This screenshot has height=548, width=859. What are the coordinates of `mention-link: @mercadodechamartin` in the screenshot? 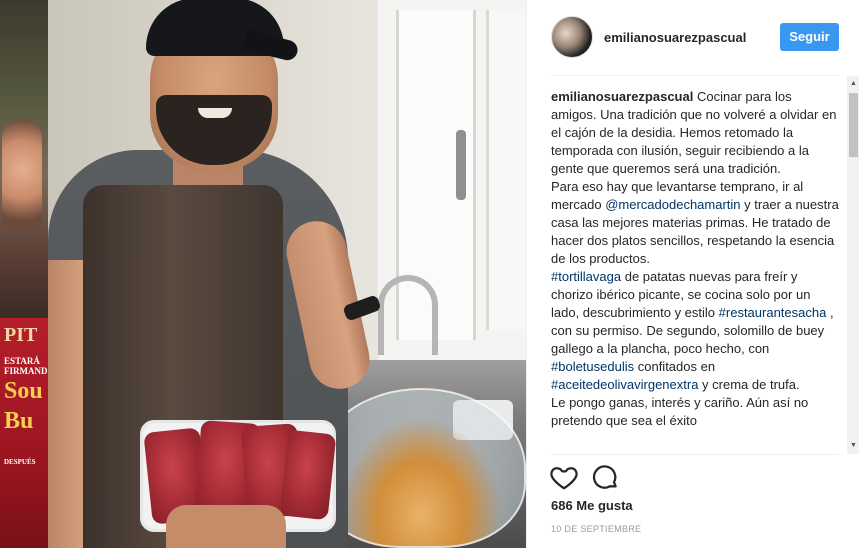 It's located at (672, 204).